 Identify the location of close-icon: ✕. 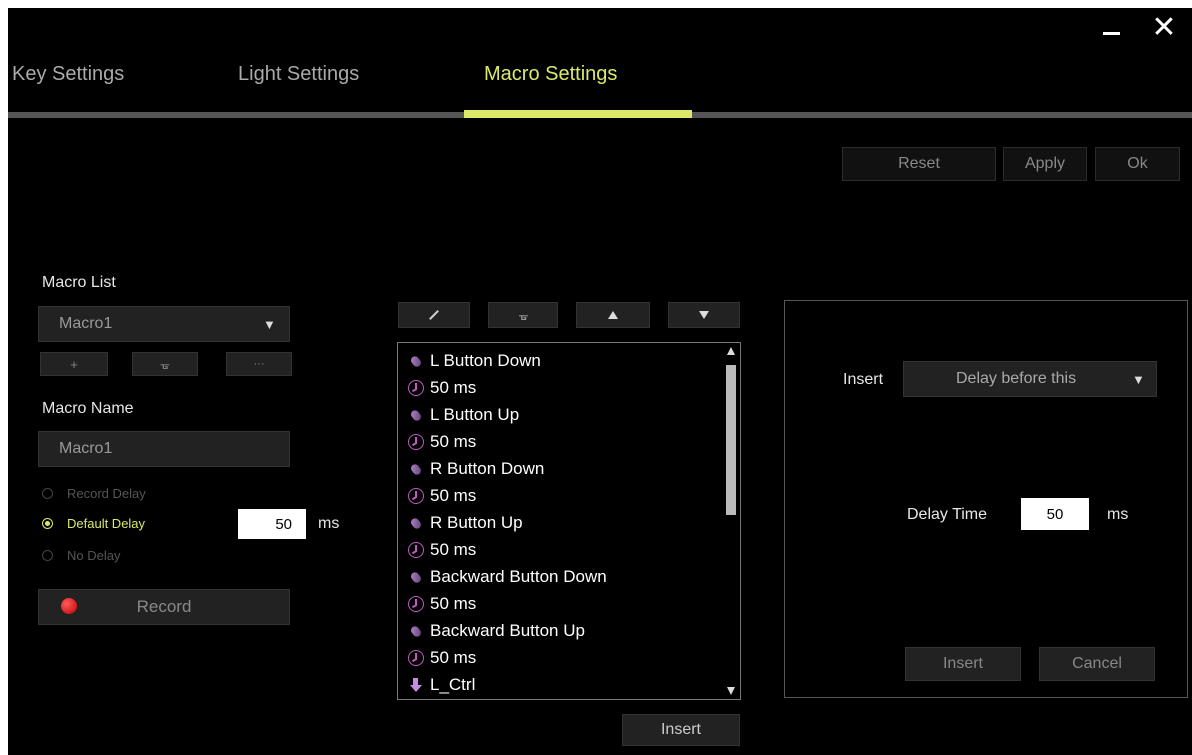
(1164, 27).